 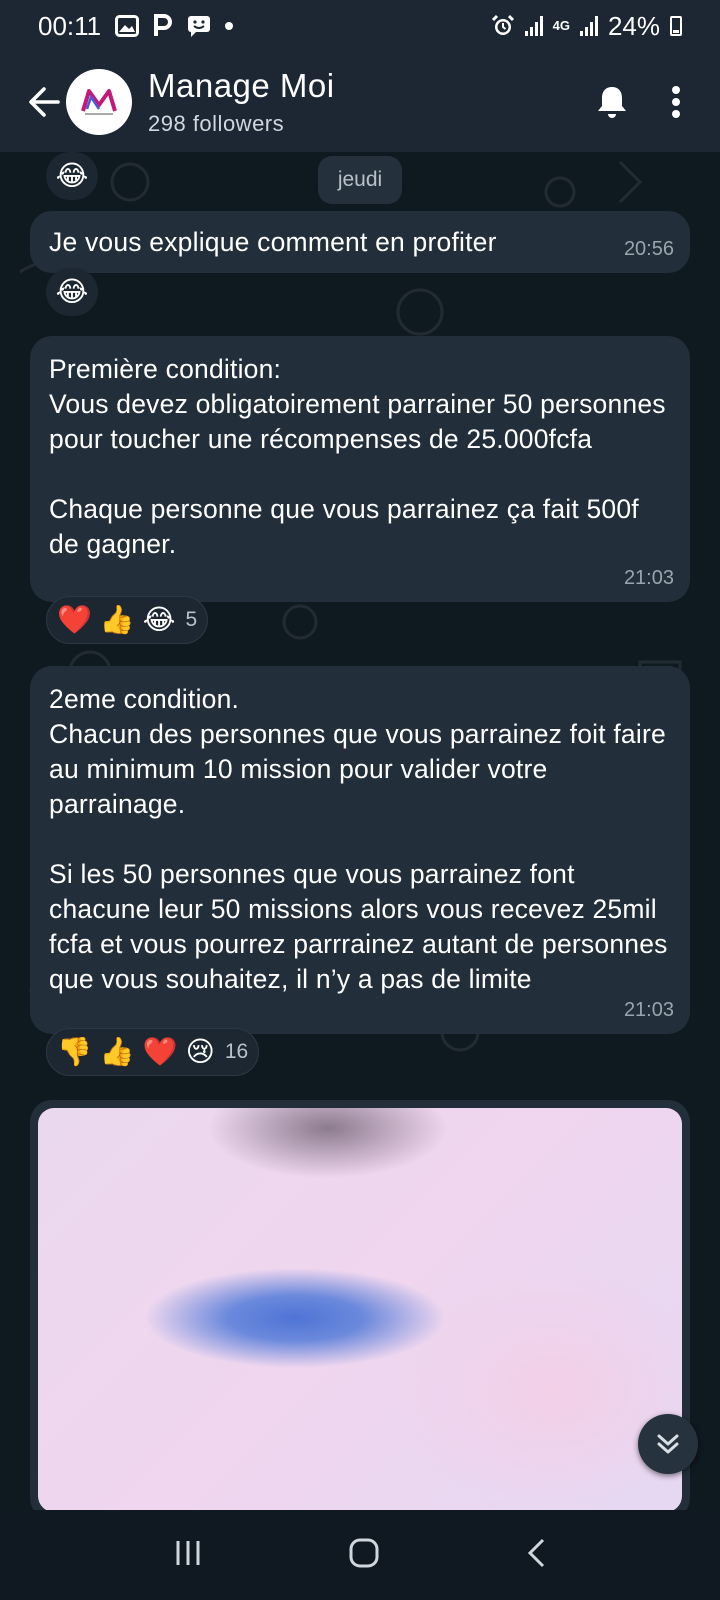 I want to click on status-bar: 00:11 4G 24%, so click(x=360, y=26).